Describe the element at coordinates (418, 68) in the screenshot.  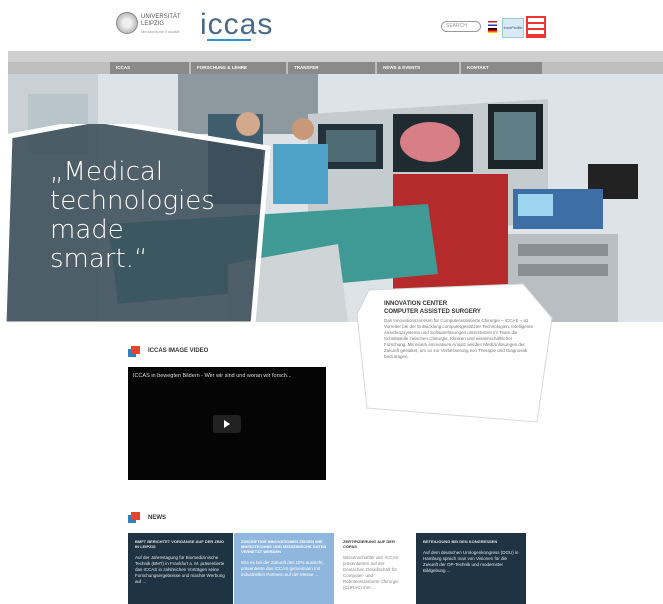
I see `nav-item-news-events: NEWS & EVENTS` at that location.